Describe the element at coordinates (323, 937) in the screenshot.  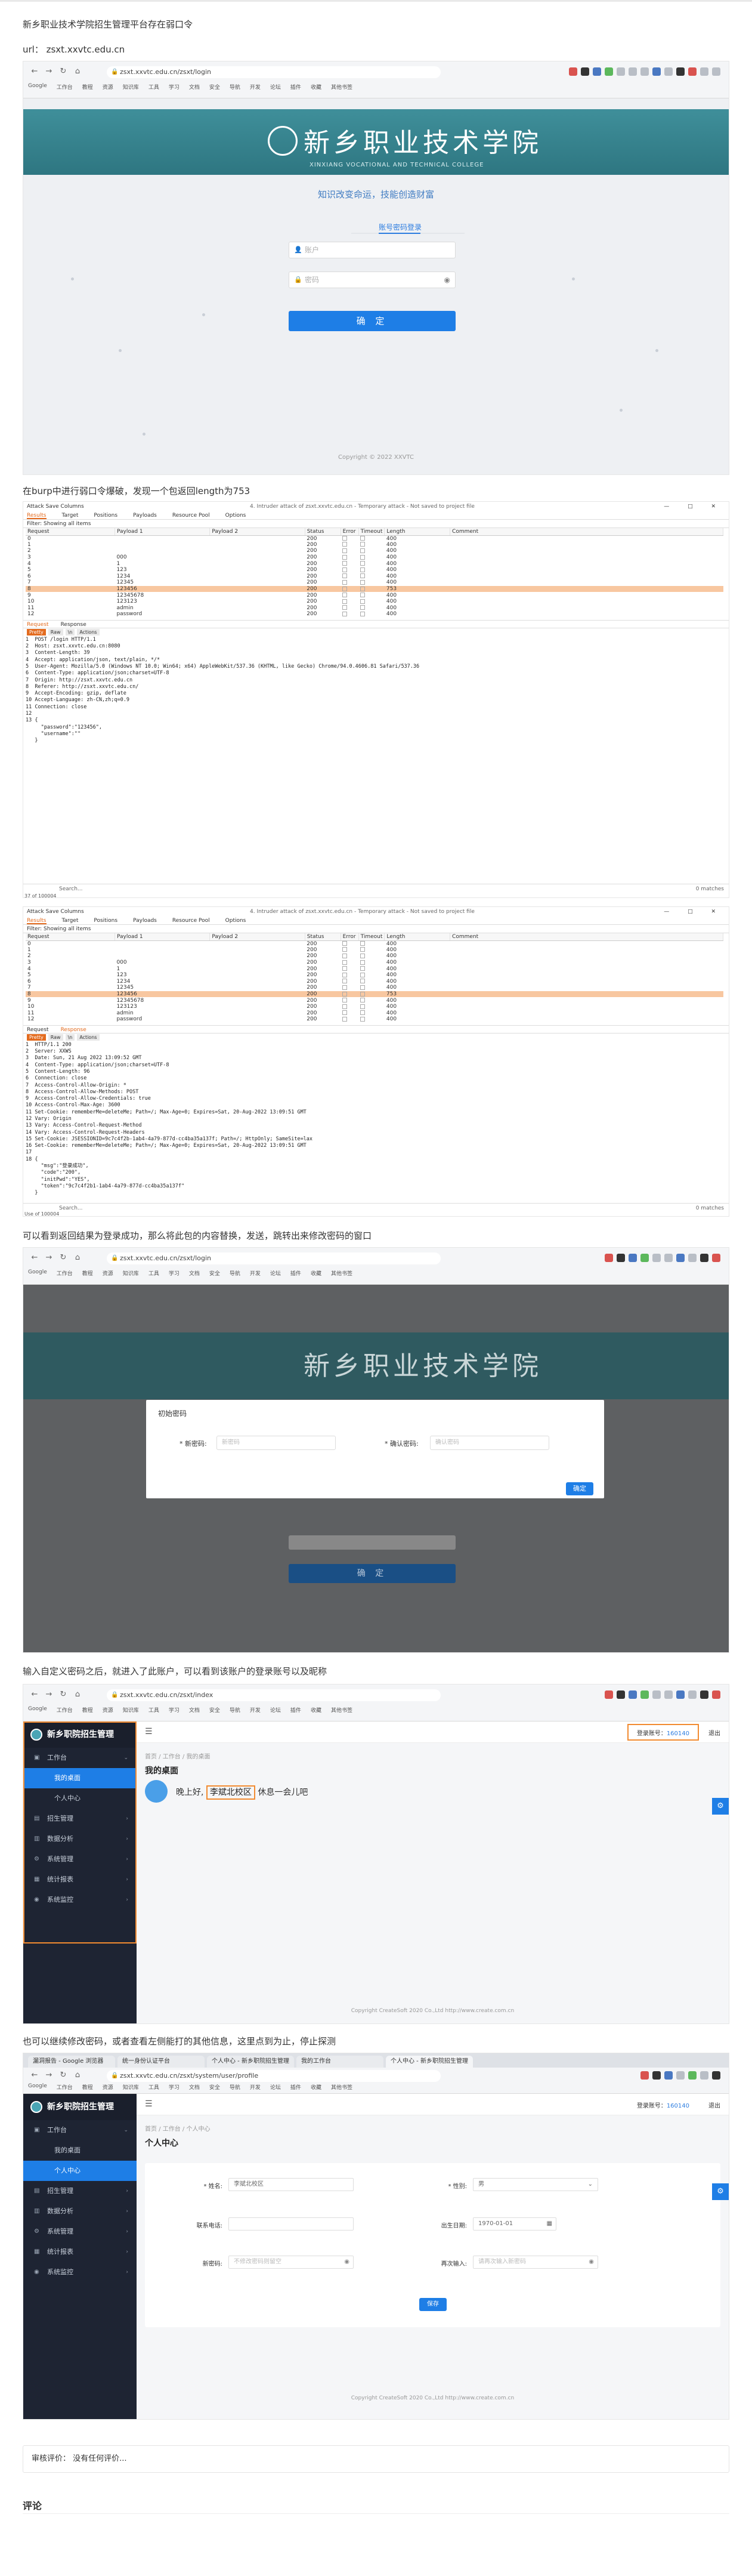
I see `column-header: Status` at that location.